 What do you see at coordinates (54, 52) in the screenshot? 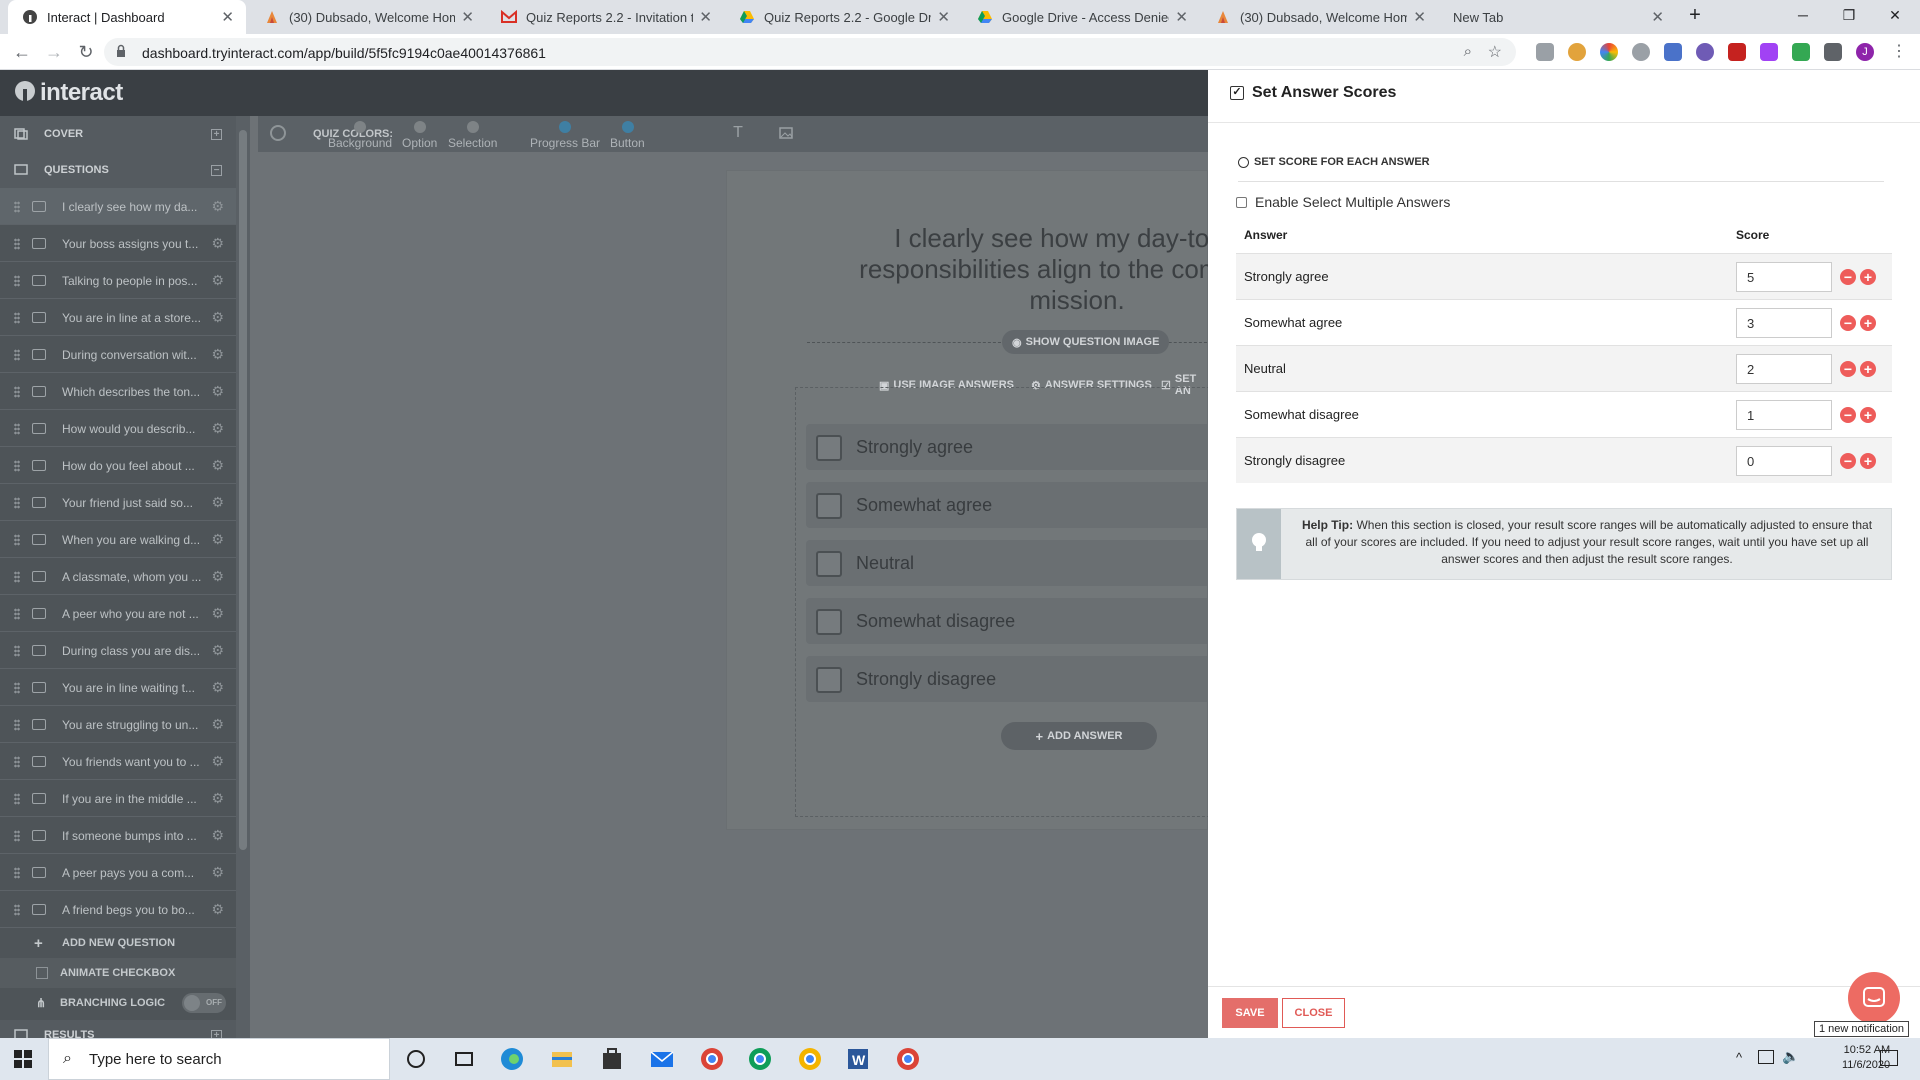
I see `forward-button: →` at bounding box center [54, 52].